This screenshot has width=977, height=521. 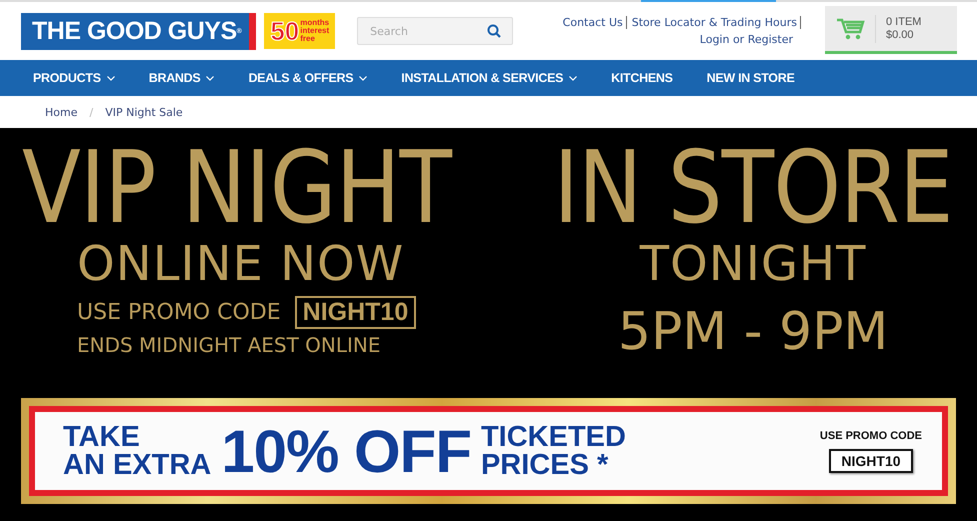 I want to click on offer-text: months, so click(x=315, y=23).